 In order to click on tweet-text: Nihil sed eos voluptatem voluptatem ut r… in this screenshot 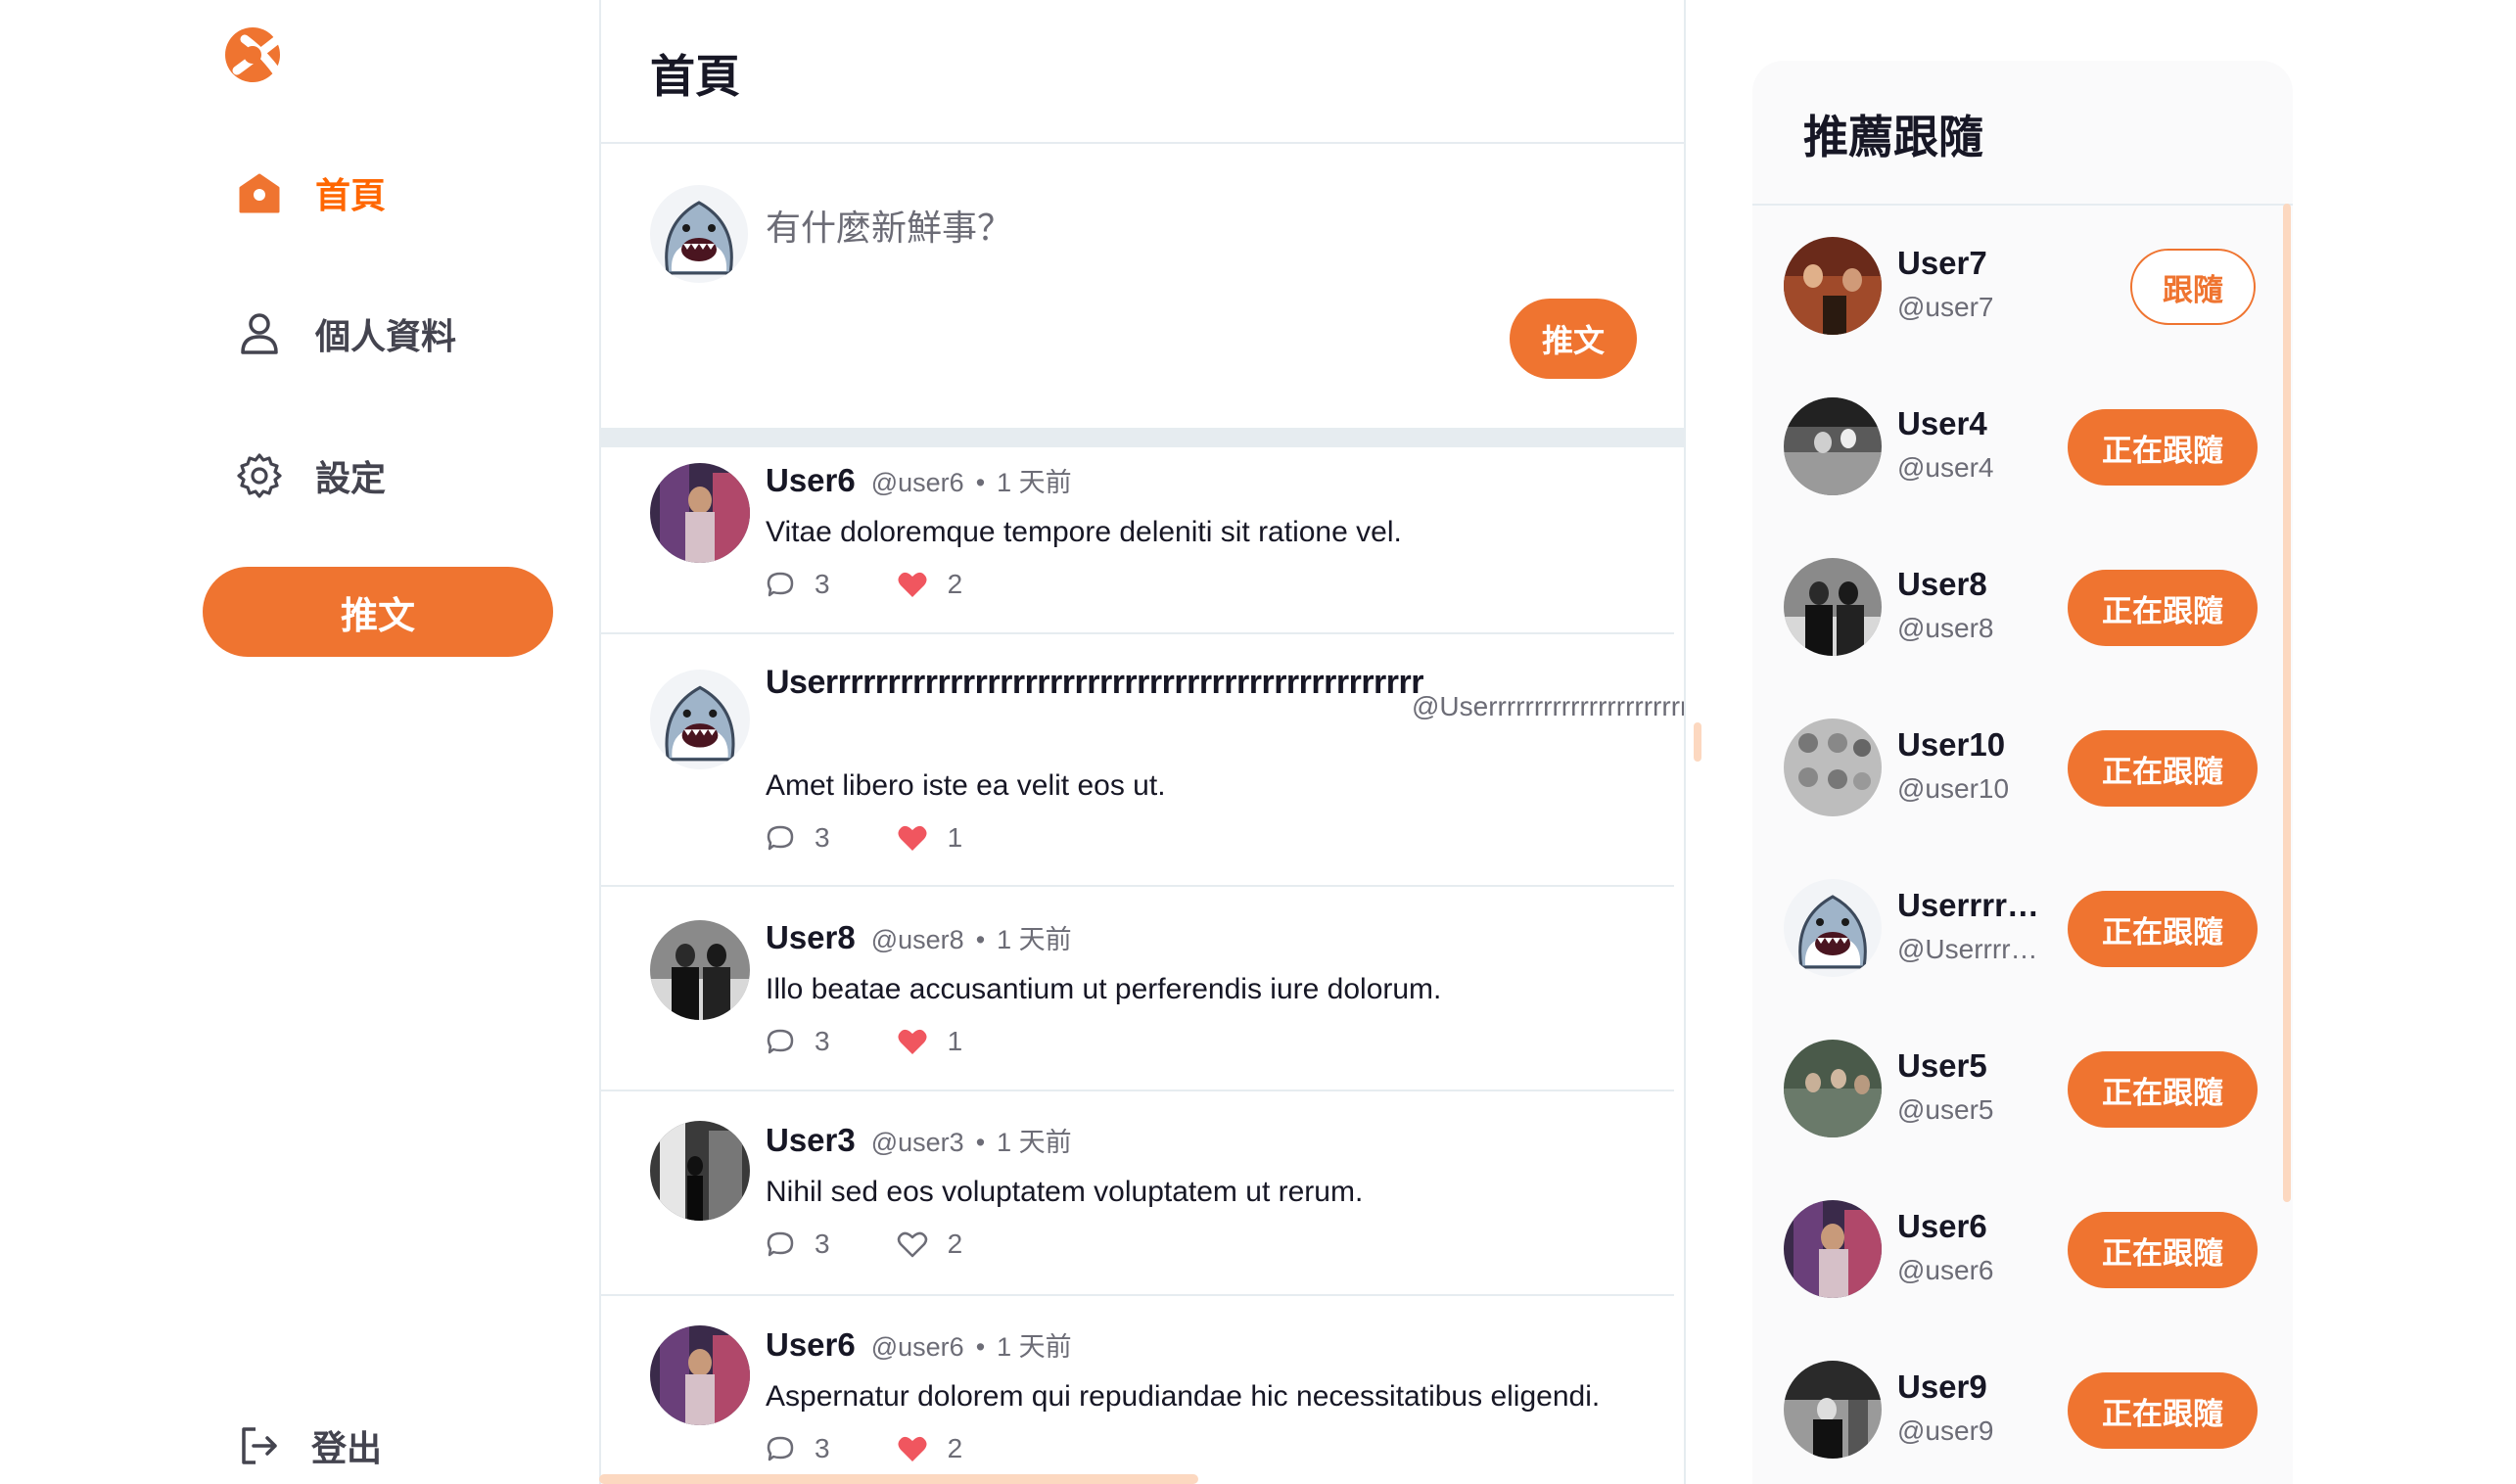, I will do `click(1065, 1192)`.